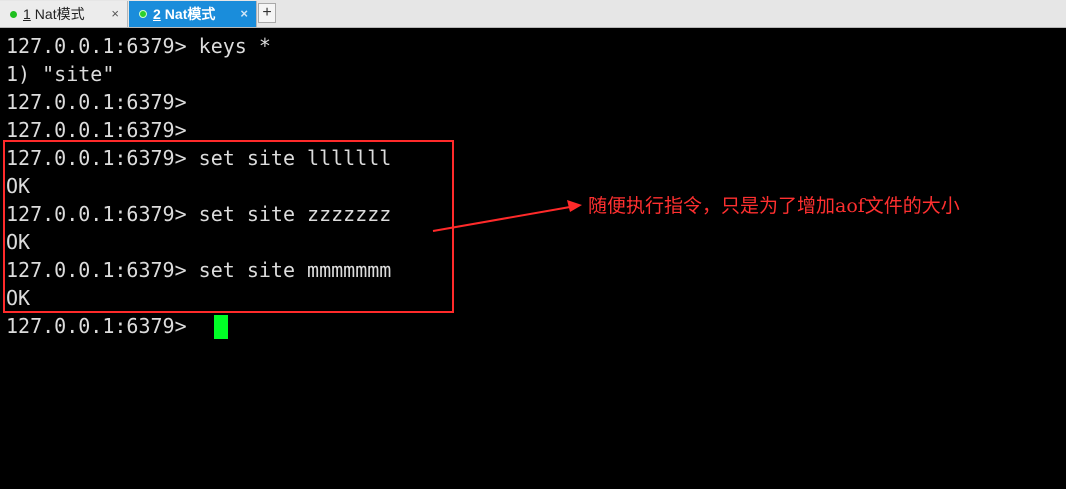  I want to click on terminal-line: 127.0.0.1:6379>, so click(96, 102).